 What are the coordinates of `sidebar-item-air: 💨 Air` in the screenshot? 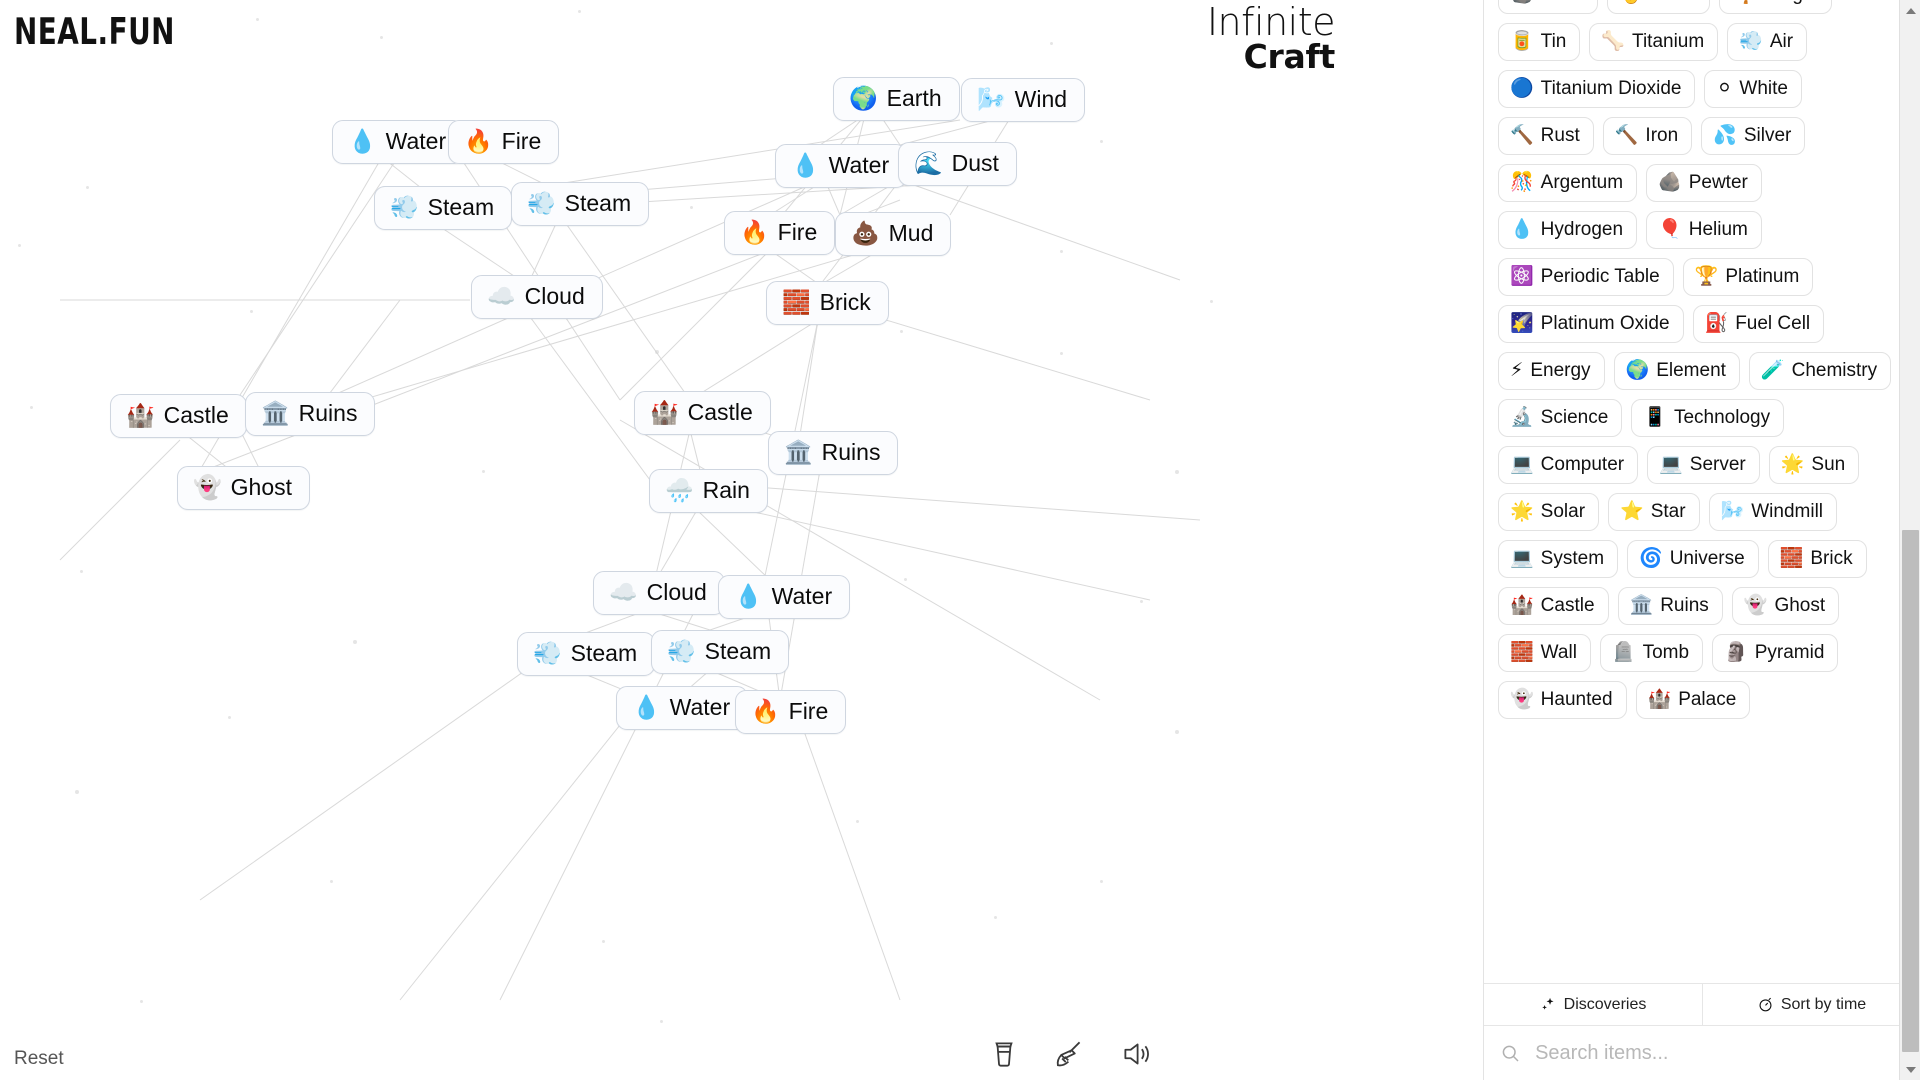 It's located at (1767, 42).